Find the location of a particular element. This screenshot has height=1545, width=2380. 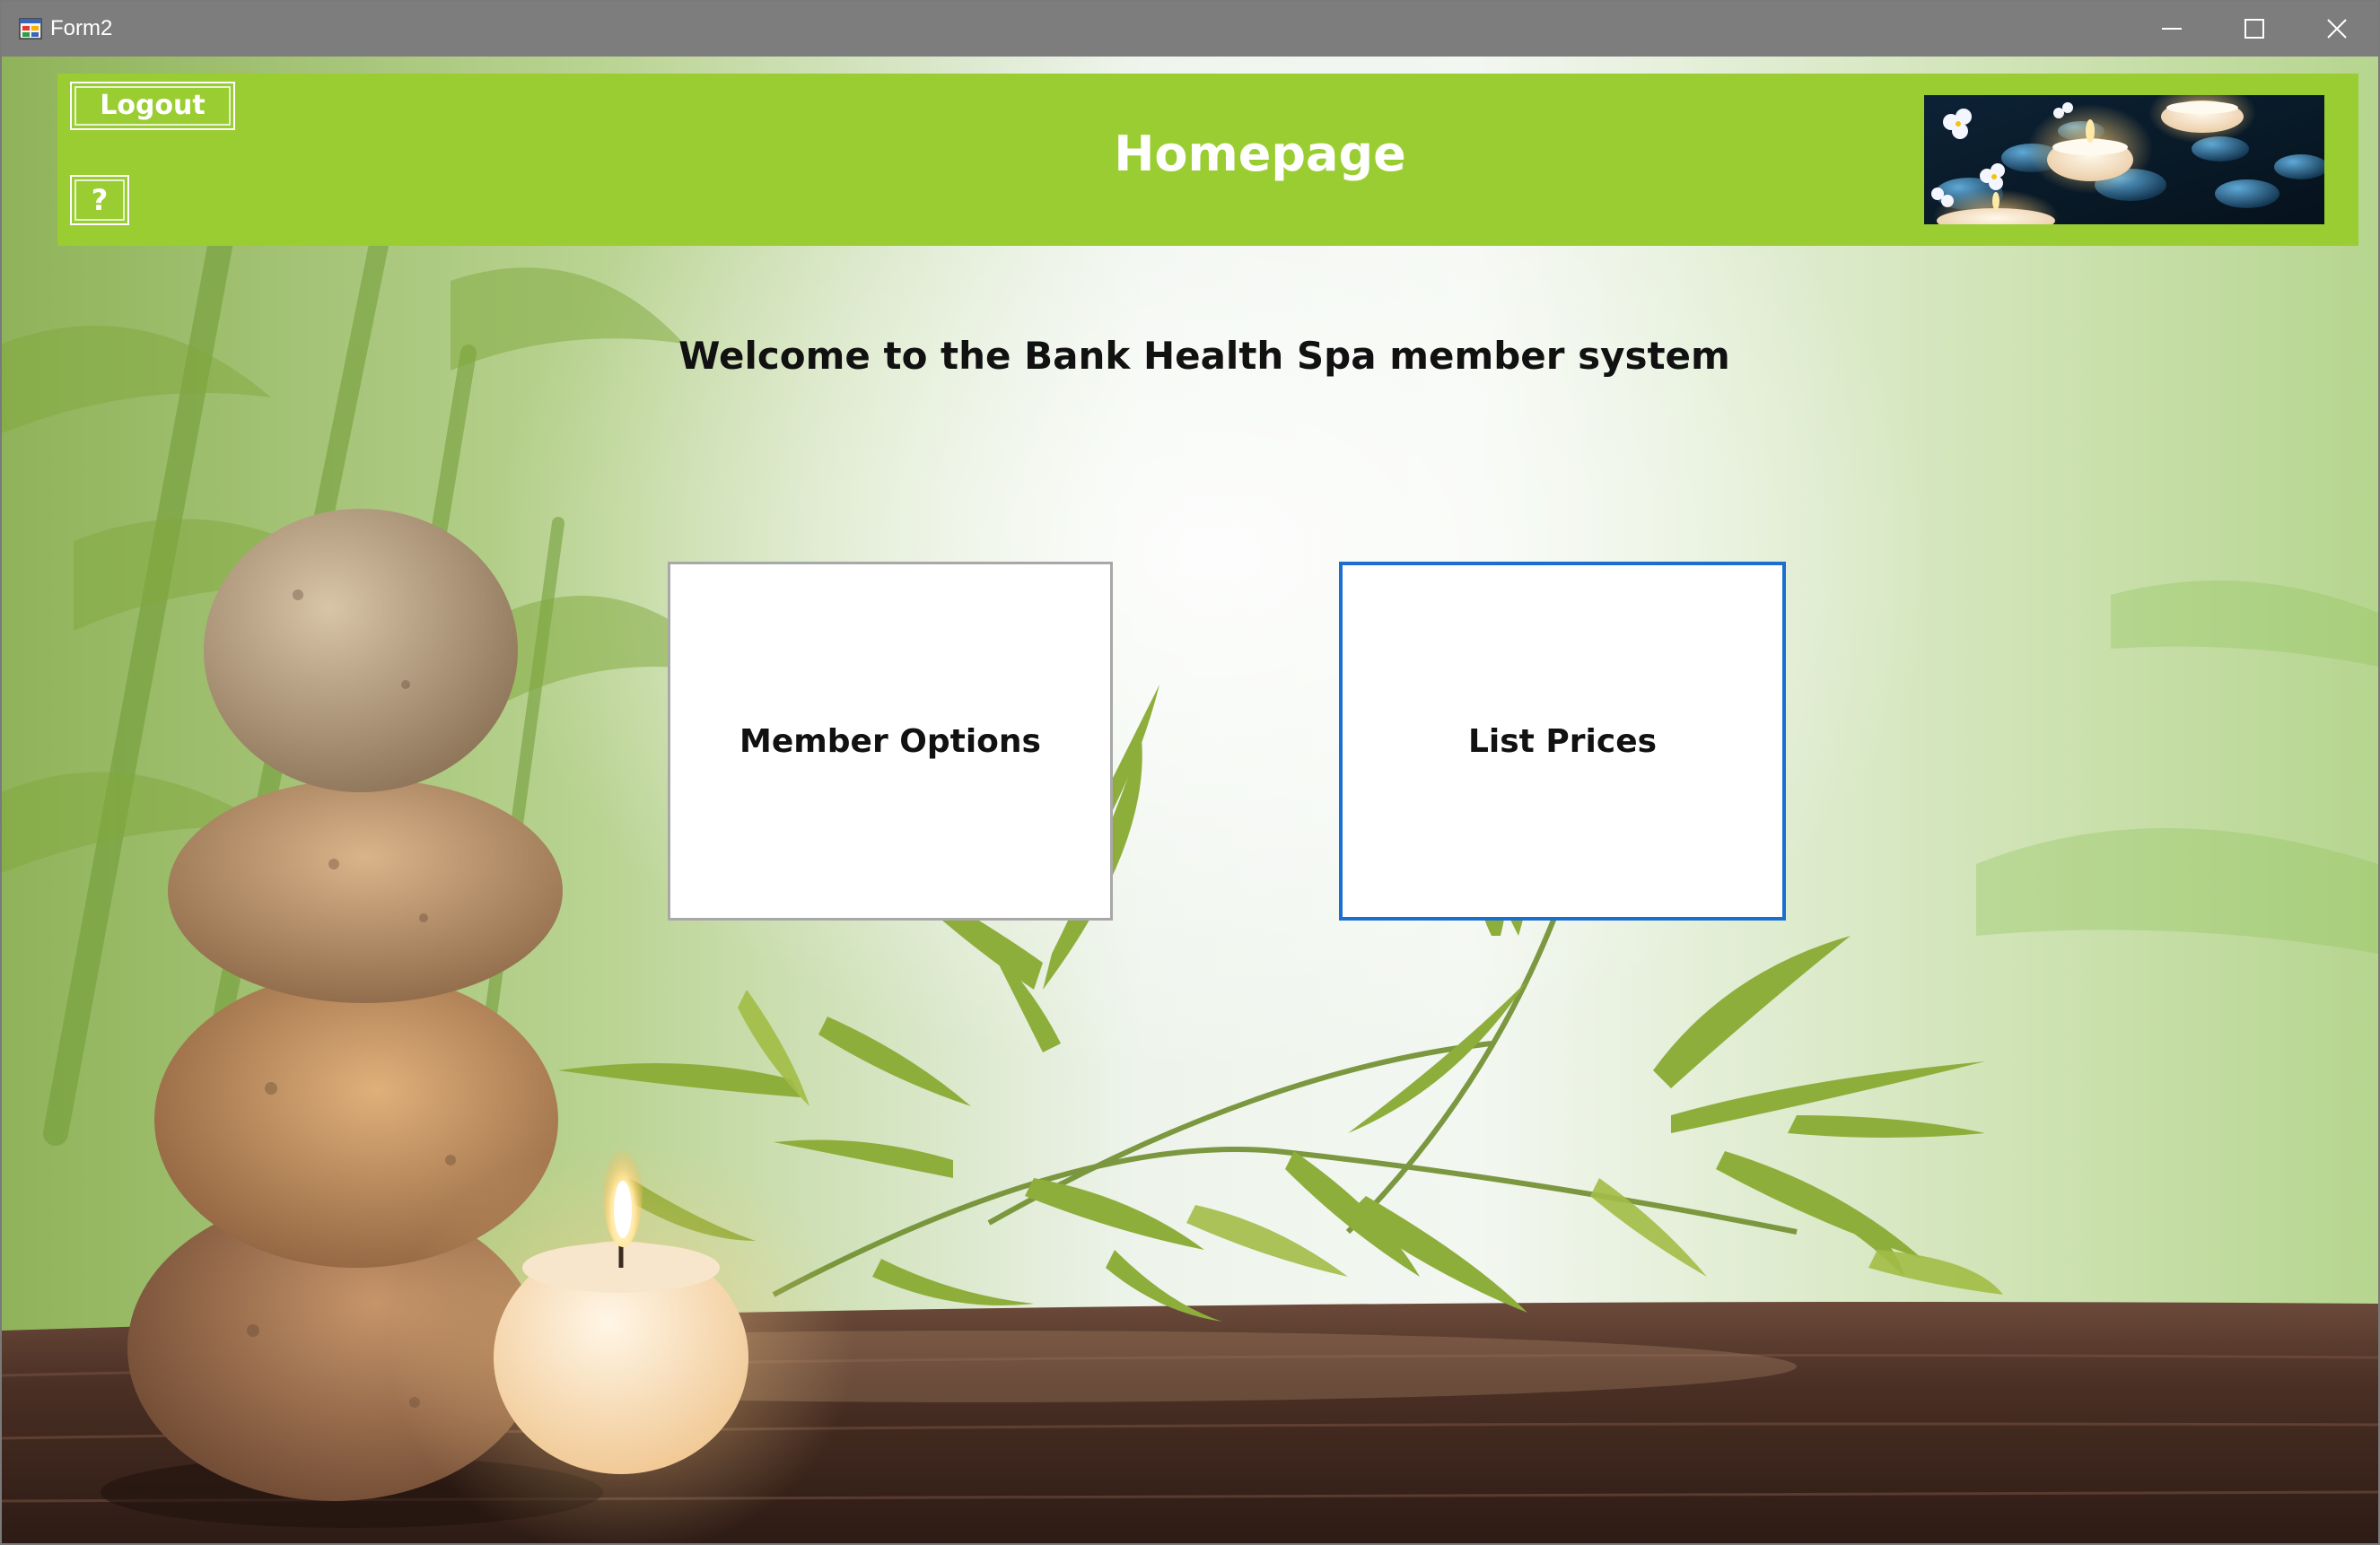

maximize-button is located at coordinates (2254, 29).